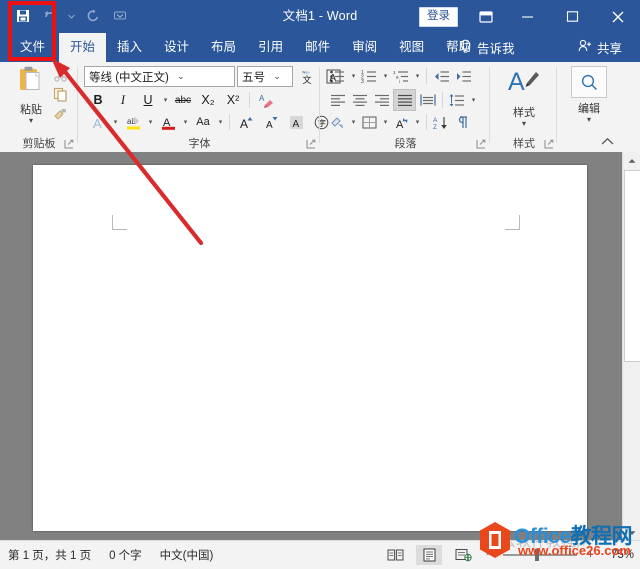 The width and height of the screenshot is (640, 569). Describe the element at coordinates (404, 100) in the screenshot. I see `justify-icon` at that location.